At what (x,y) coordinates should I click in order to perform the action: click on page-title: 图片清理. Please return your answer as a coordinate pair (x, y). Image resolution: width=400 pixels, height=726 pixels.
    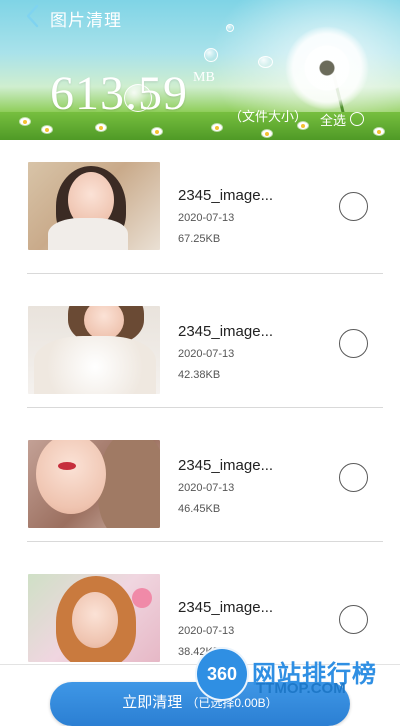
    Looking at the image, I should click on (86, 20).